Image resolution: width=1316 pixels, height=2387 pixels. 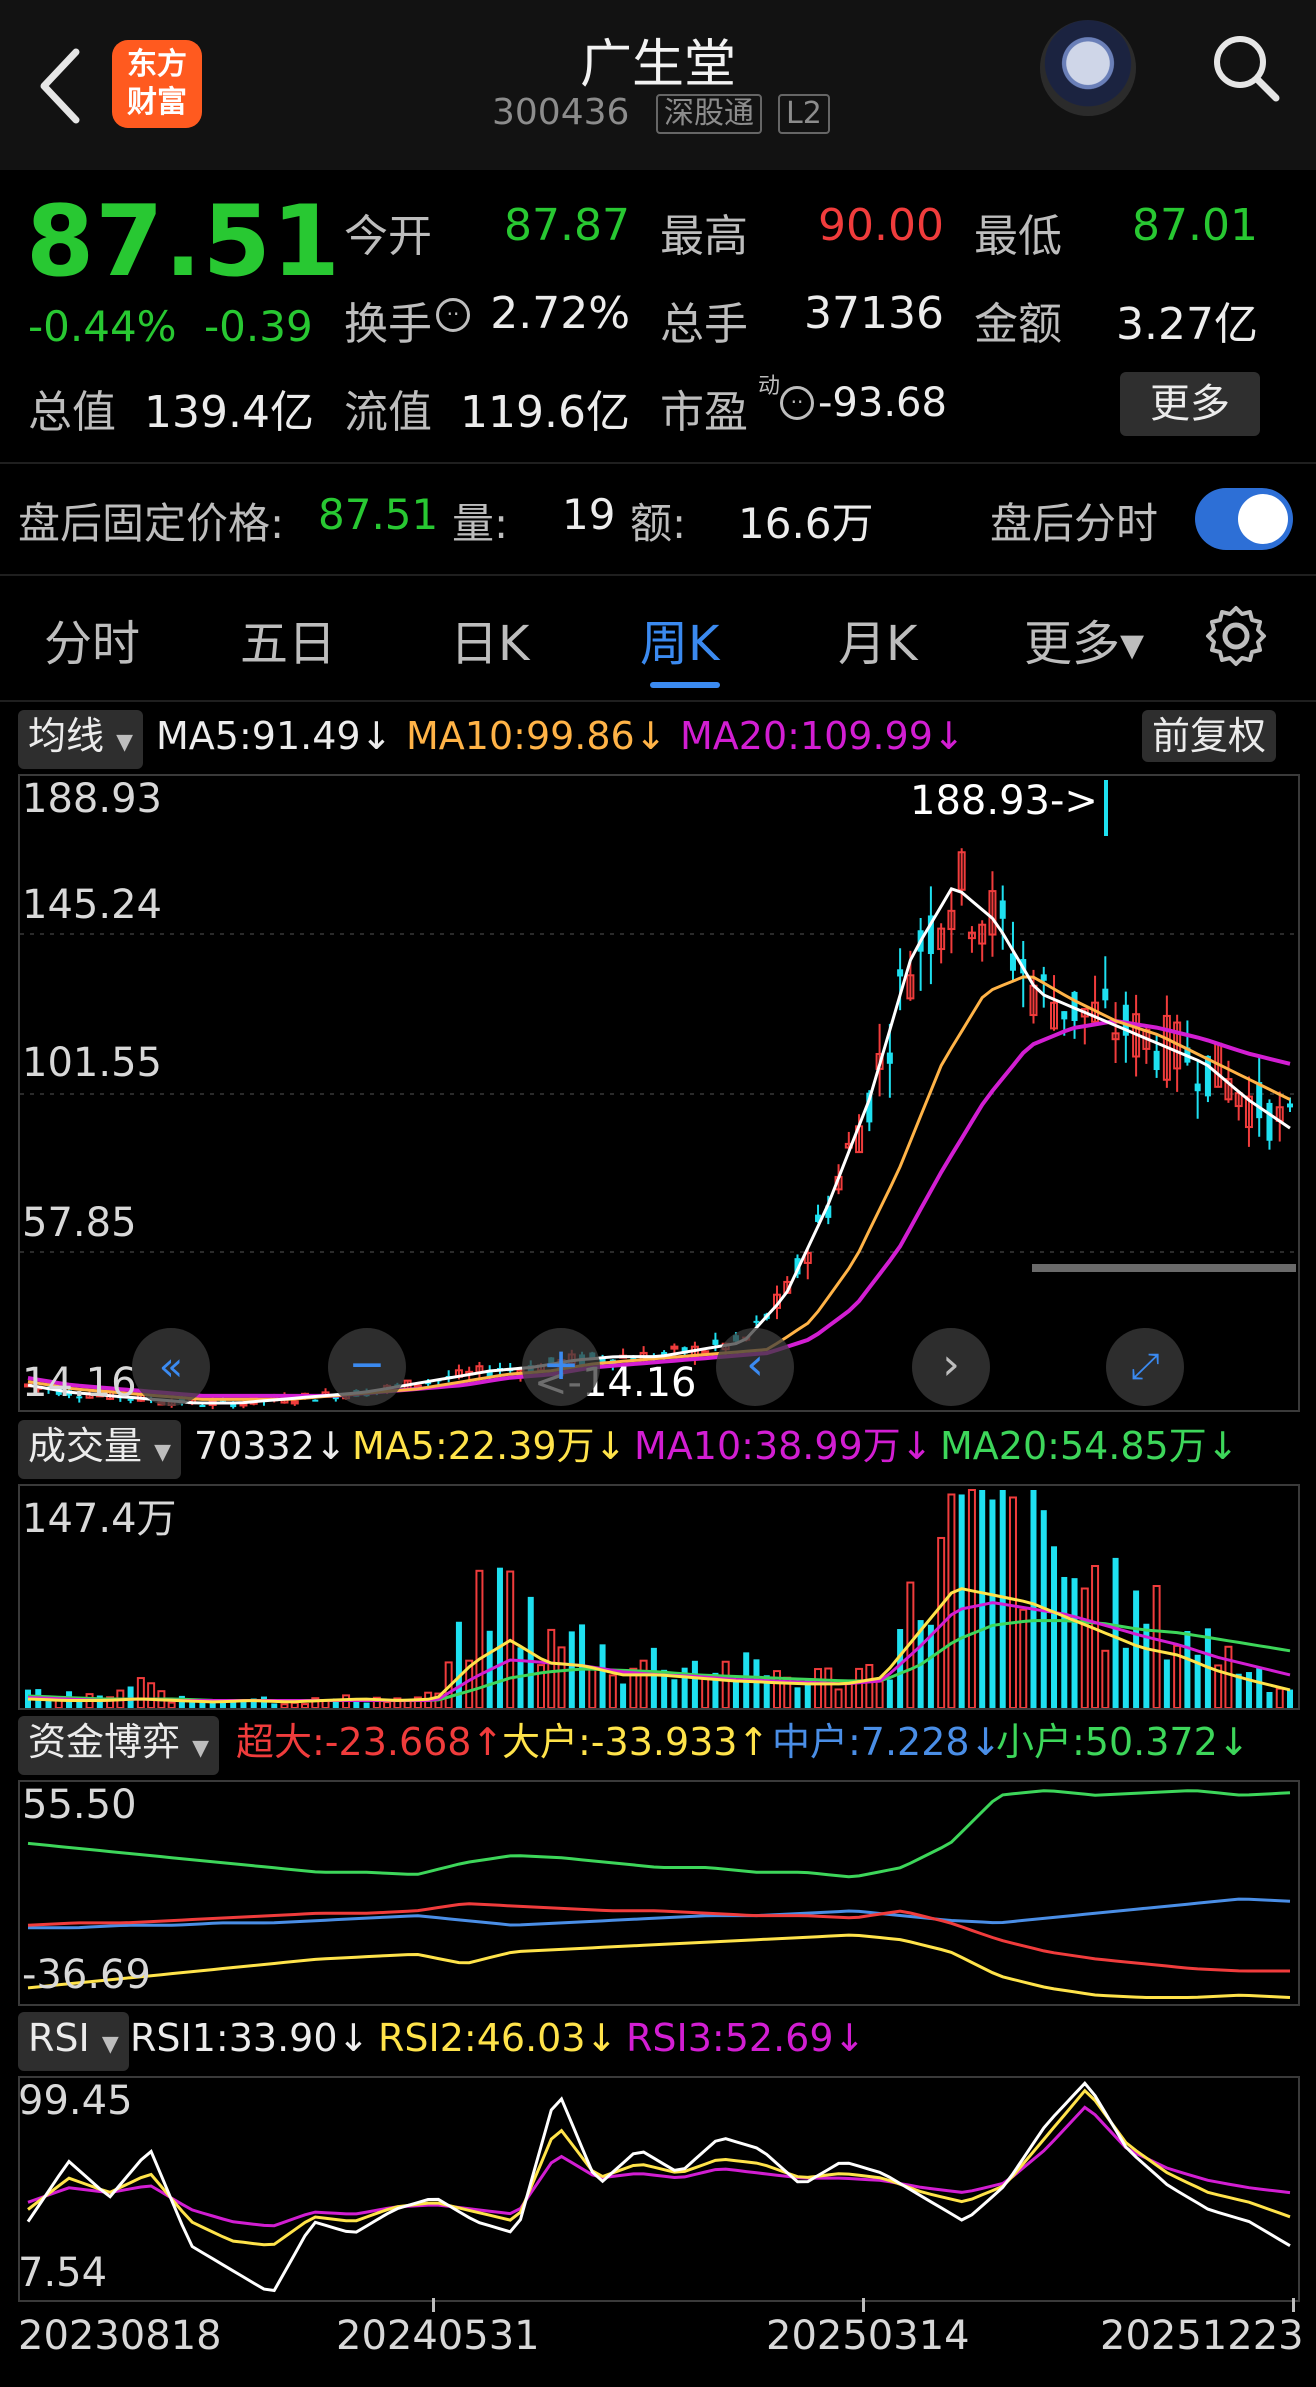 I want to click on tab-monthly-k: 月K, so click(x=877, y=639).